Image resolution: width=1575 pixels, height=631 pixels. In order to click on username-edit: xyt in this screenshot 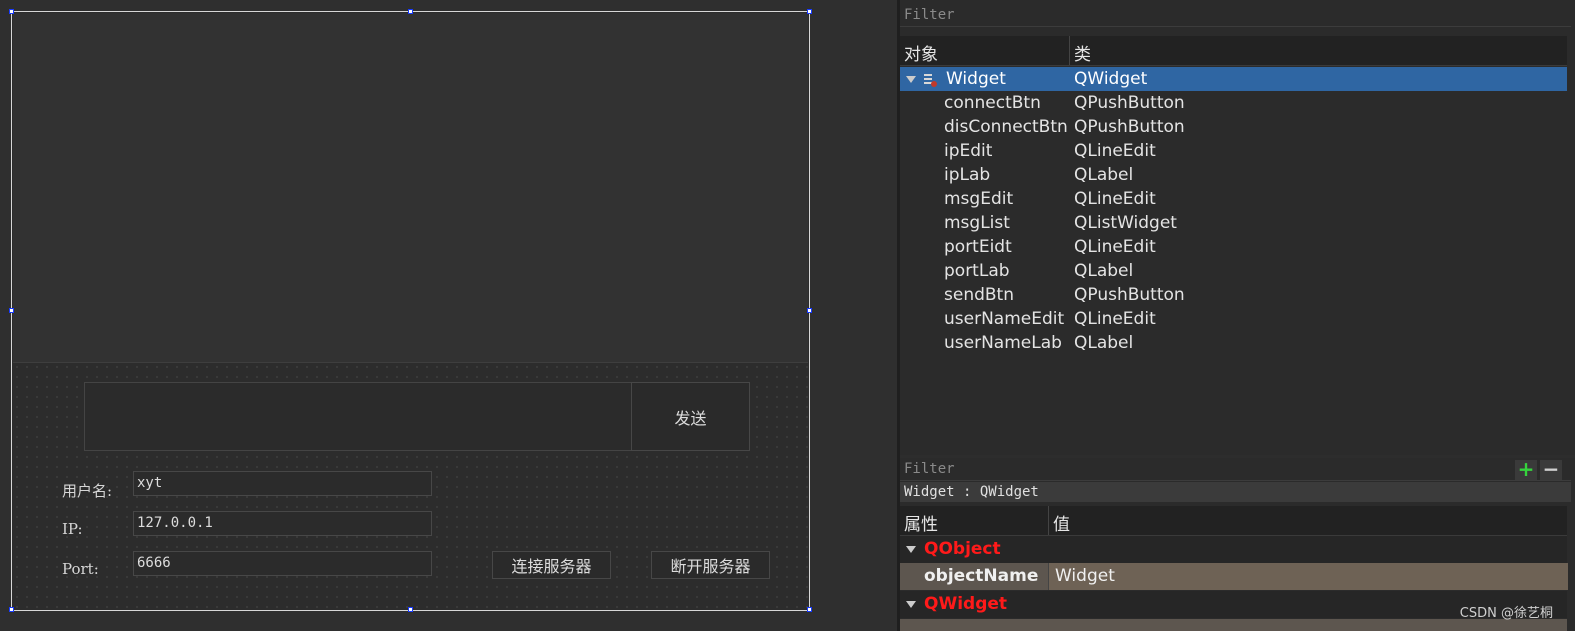, I will do `click(282, 483)`.